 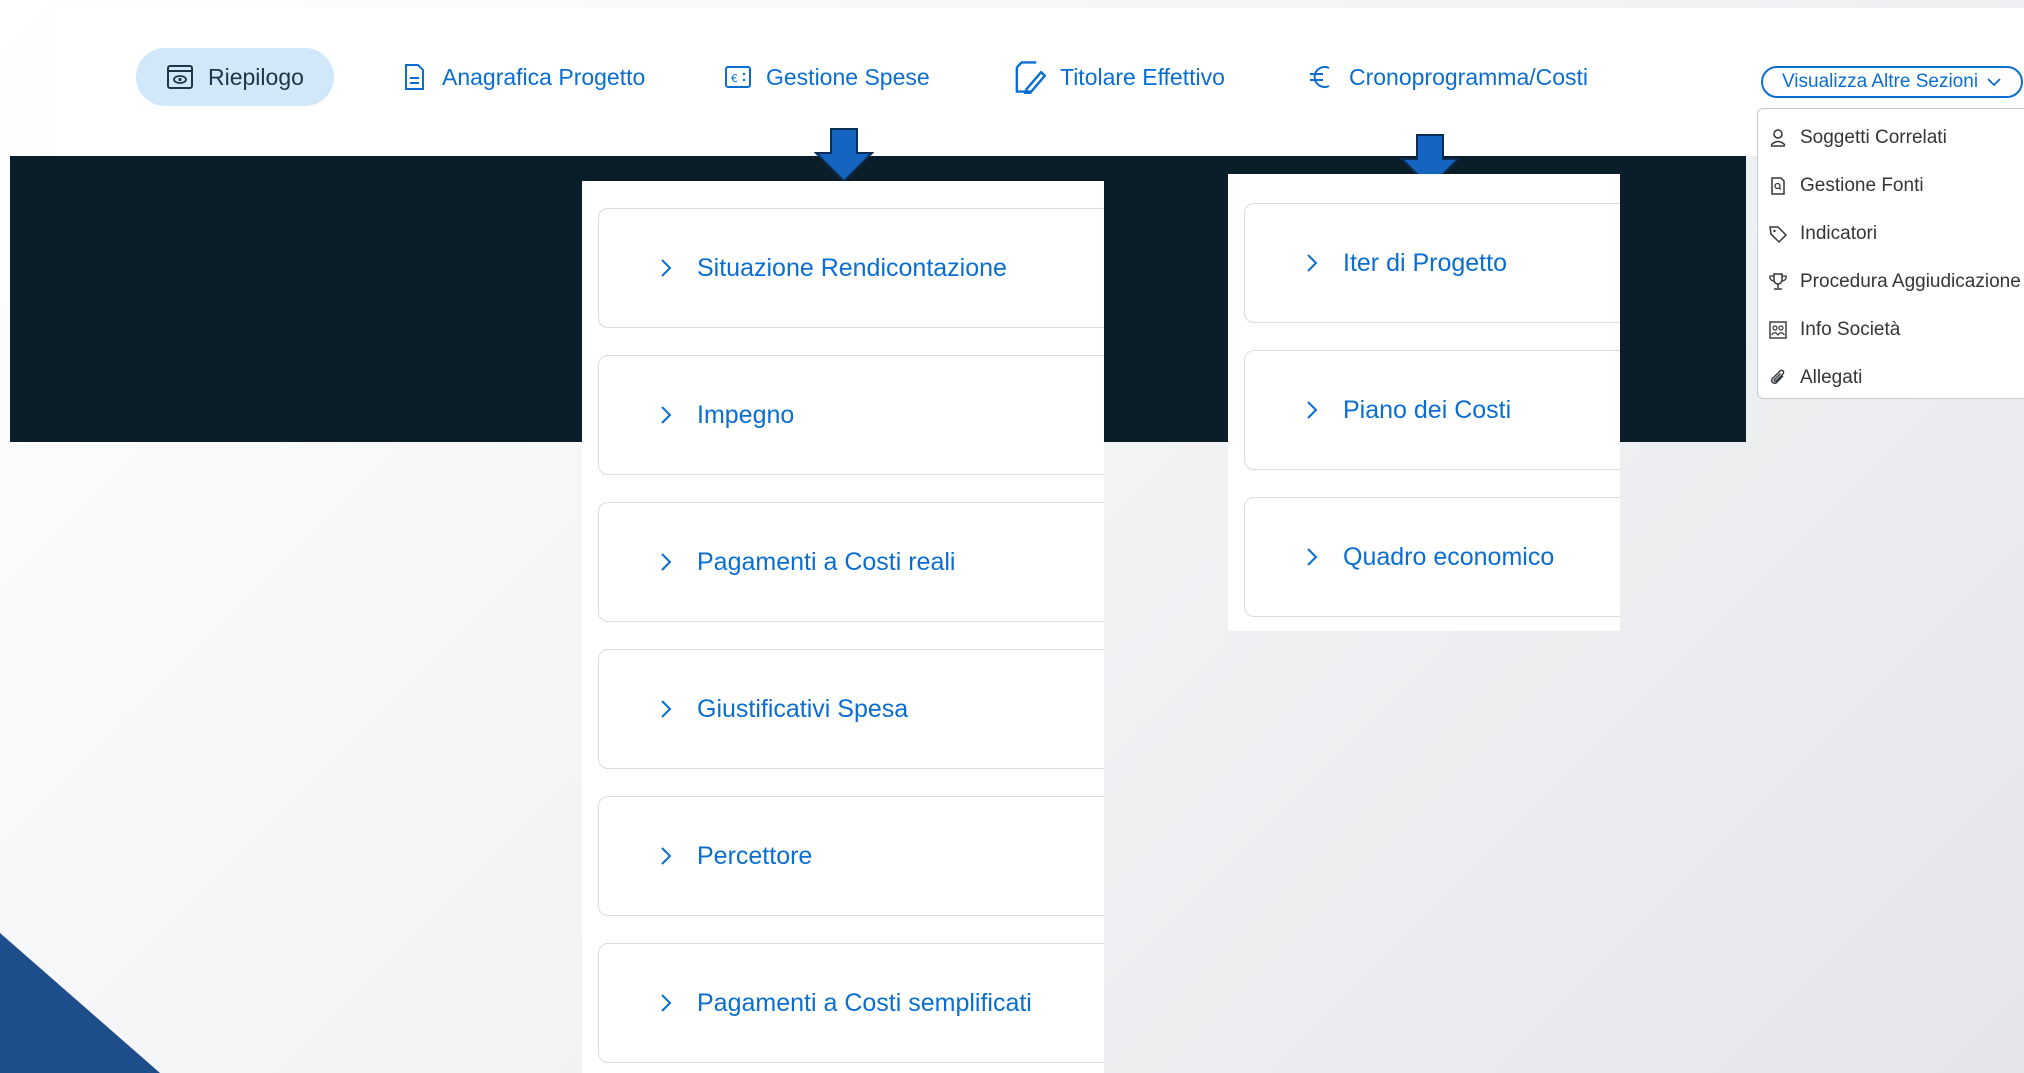 I want to click on list-item-giustificativi-spesa: Giustificativi Spesa, so click(x=851, y=709).